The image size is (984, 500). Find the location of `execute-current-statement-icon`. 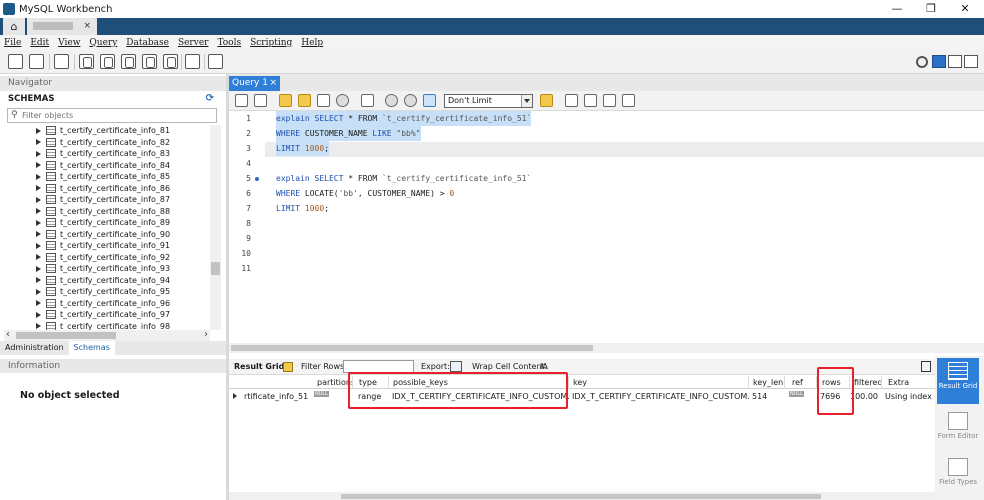

execute-current-statement-icon is located at coordinates (304, 100).